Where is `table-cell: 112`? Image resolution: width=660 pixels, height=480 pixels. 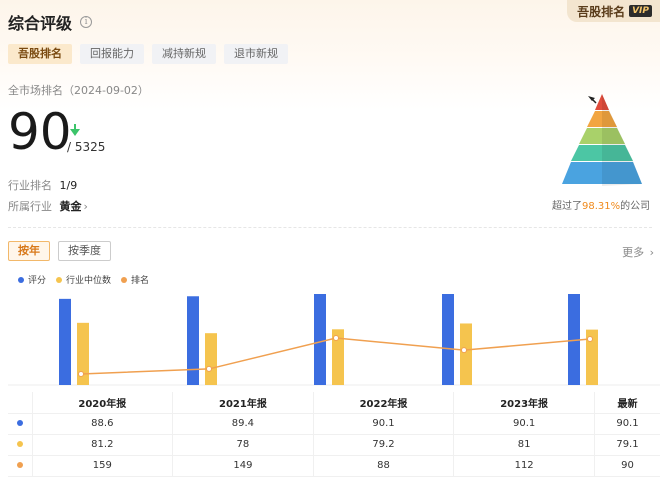
table-cell: 112 is located at coordinates (524, 466).